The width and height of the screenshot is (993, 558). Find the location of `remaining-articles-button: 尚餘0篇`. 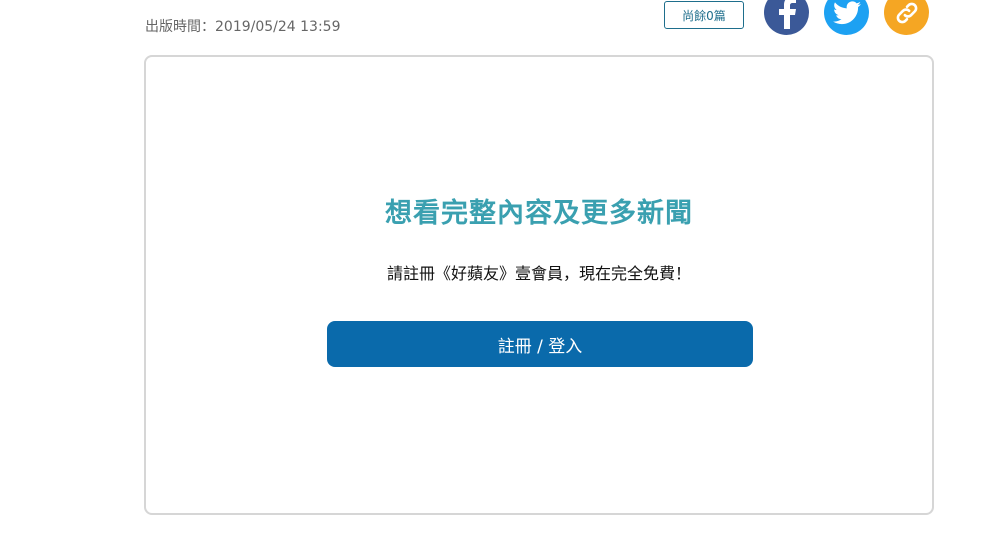

remaining-articles-button: 尚餘0篇 is located at coordinates (704, 15).